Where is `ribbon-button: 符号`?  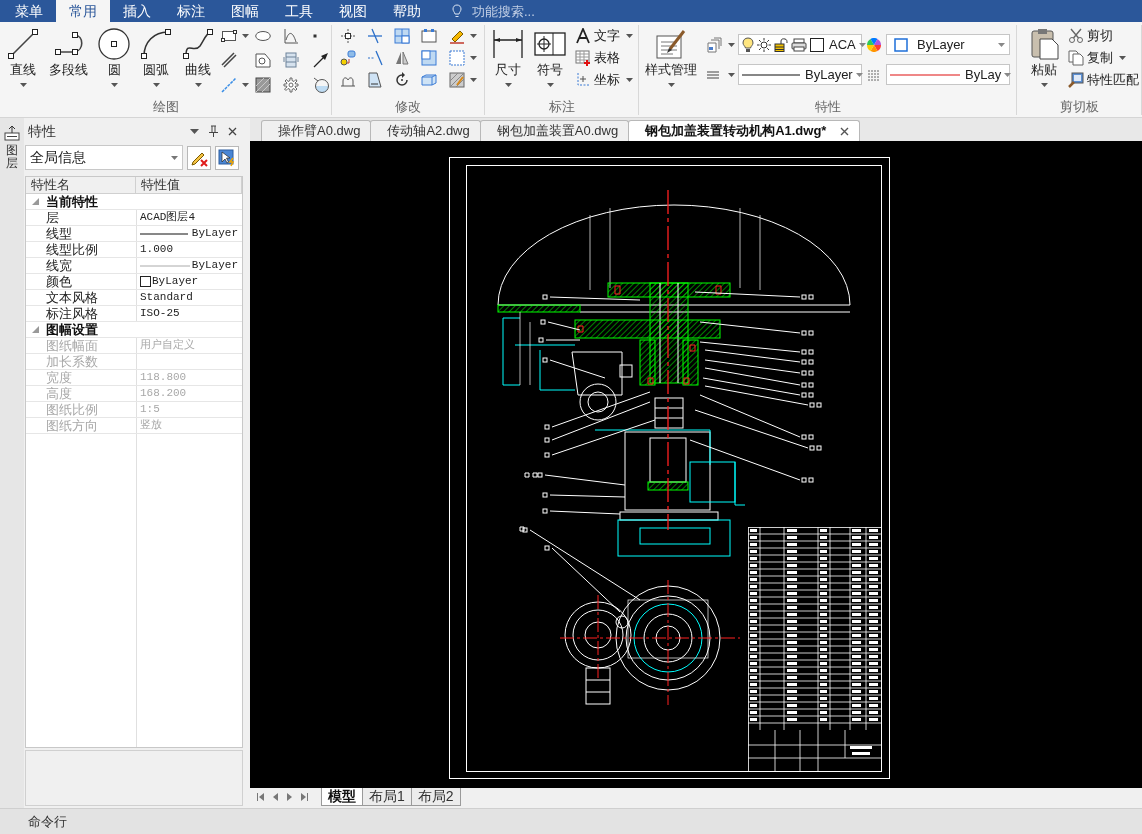 ribbon-button: 符号 is located at coordinates (550, 63).